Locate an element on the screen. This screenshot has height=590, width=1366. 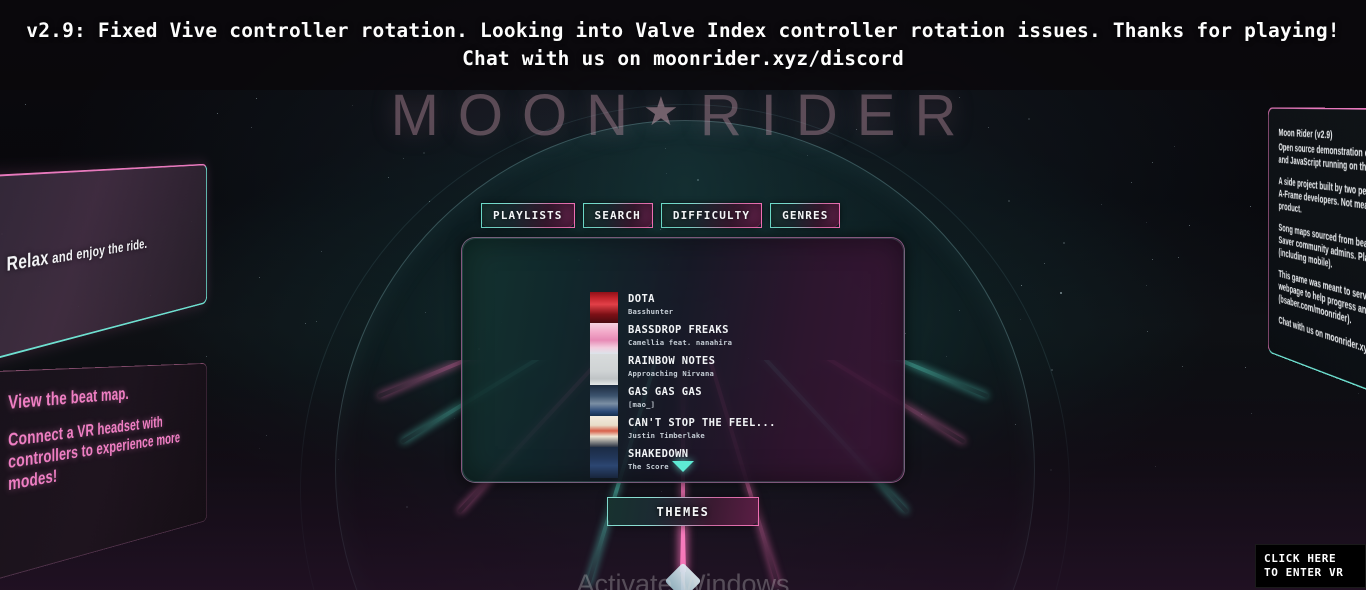
song-meta: CAN'T STOP THE FEEL... Justin Timberlake is located at coordinates (697, 428).